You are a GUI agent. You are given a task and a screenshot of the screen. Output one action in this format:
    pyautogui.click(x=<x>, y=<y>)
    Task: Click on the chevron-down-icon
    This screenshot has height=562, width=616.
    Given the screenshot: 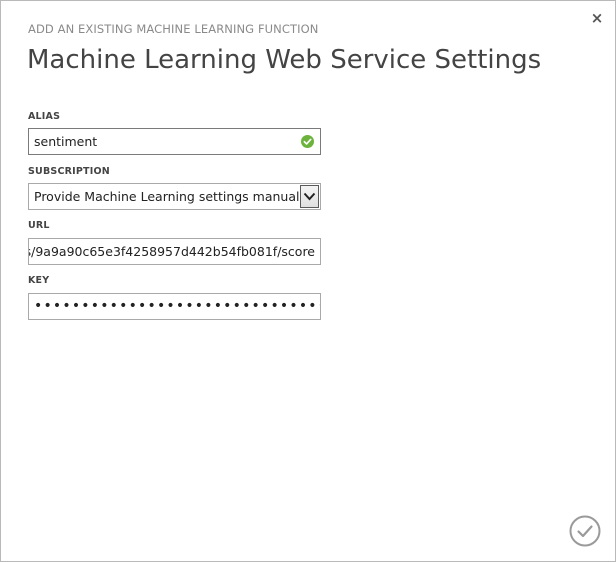 What is the action you would take?
    pyautogui.click(x=309, y=196)
    